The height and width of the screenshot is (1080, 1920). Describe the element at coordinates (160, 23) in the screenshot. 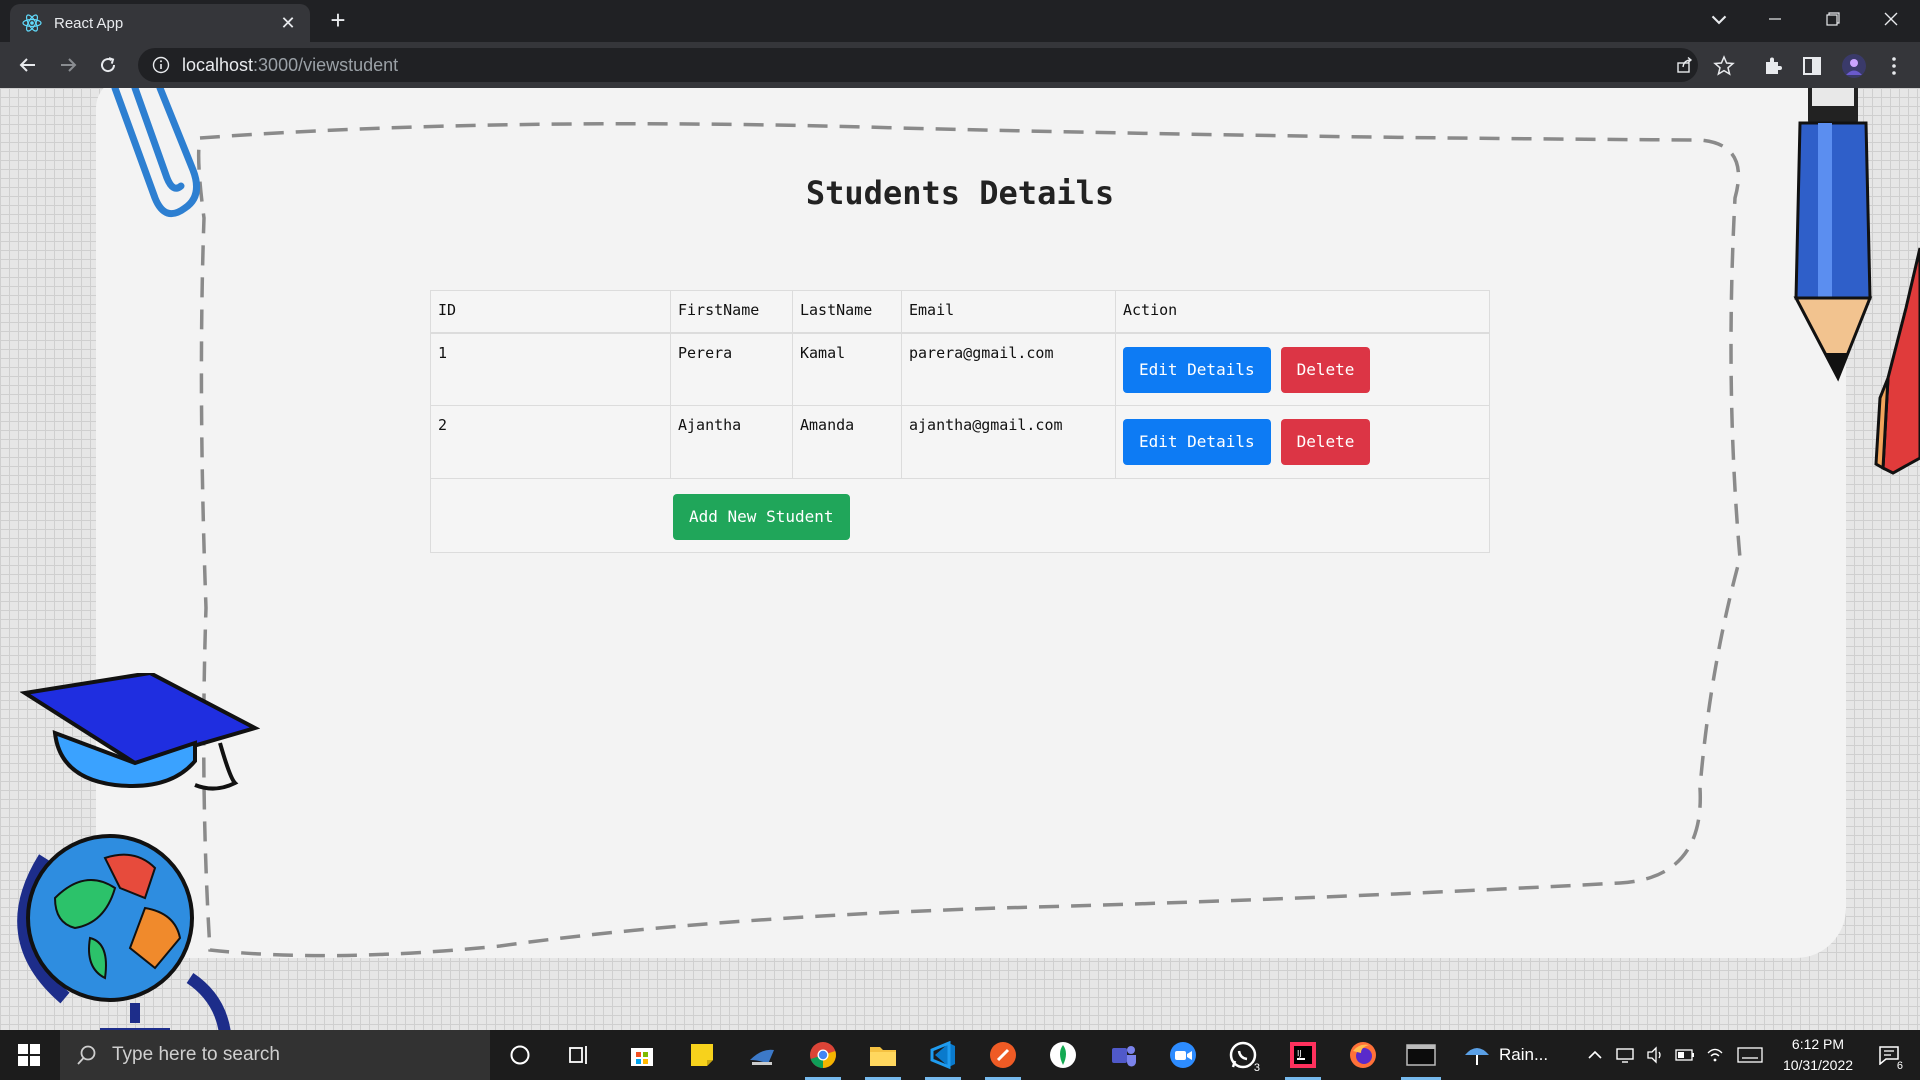

I see `browser-tab: React App ✕` at that location.